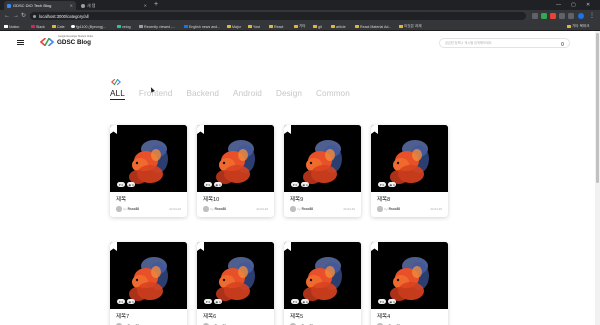 The image size is (600, 325). Describe the element at coordinates (571, 16) in the screenshot. I see `sidebar-icon` at that location.